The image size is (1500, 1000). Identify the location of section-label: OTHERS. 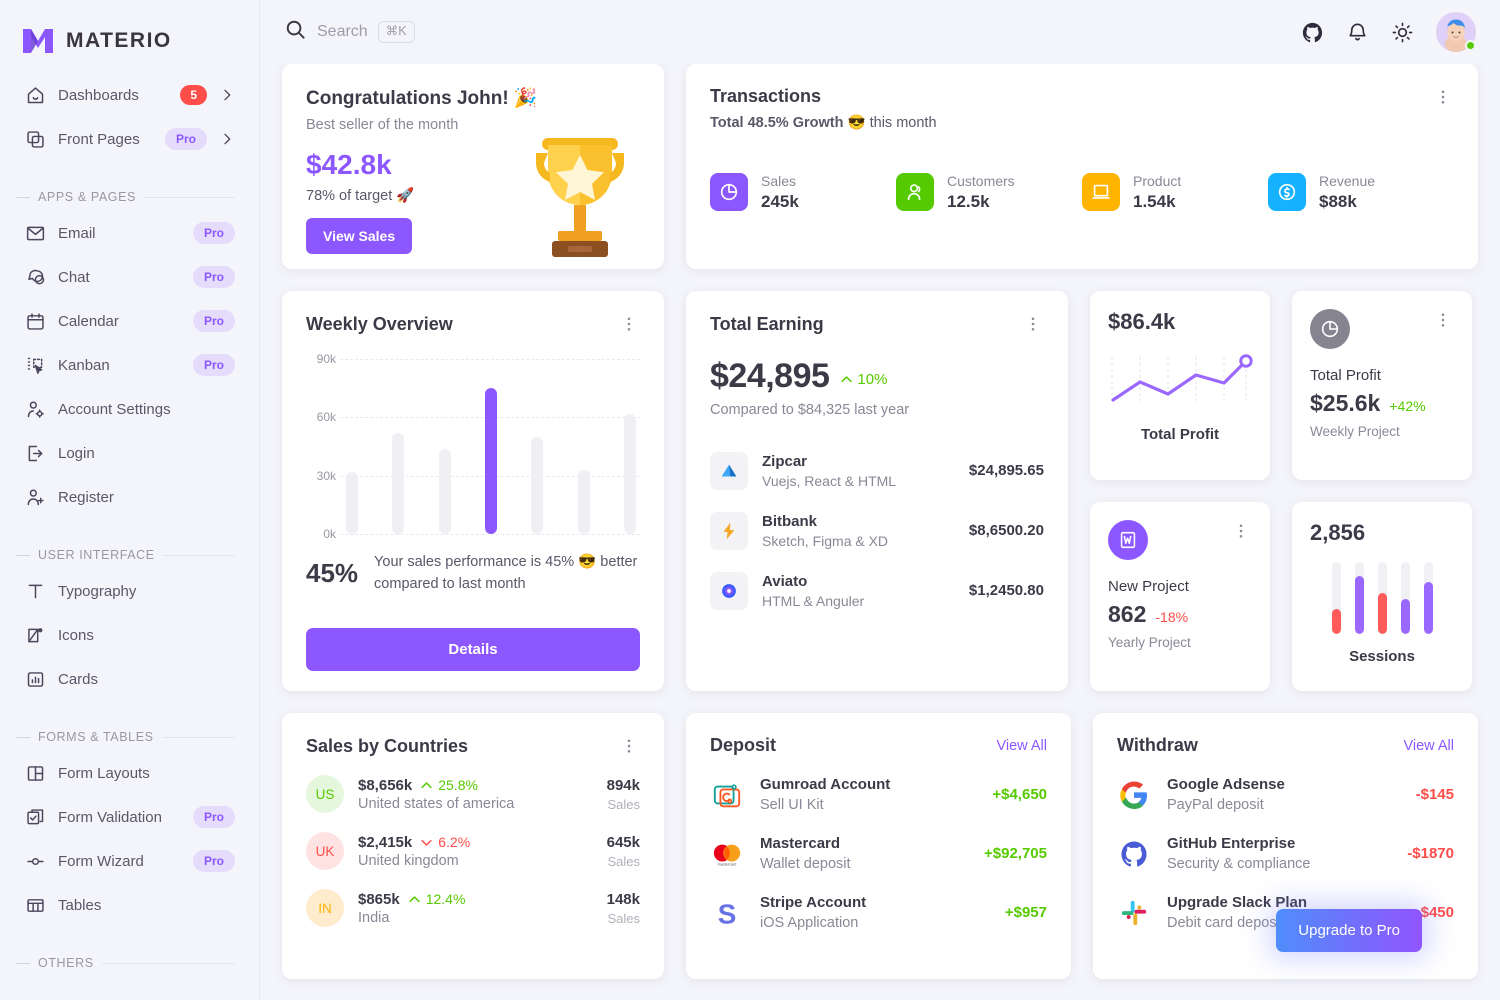
(66, 963).